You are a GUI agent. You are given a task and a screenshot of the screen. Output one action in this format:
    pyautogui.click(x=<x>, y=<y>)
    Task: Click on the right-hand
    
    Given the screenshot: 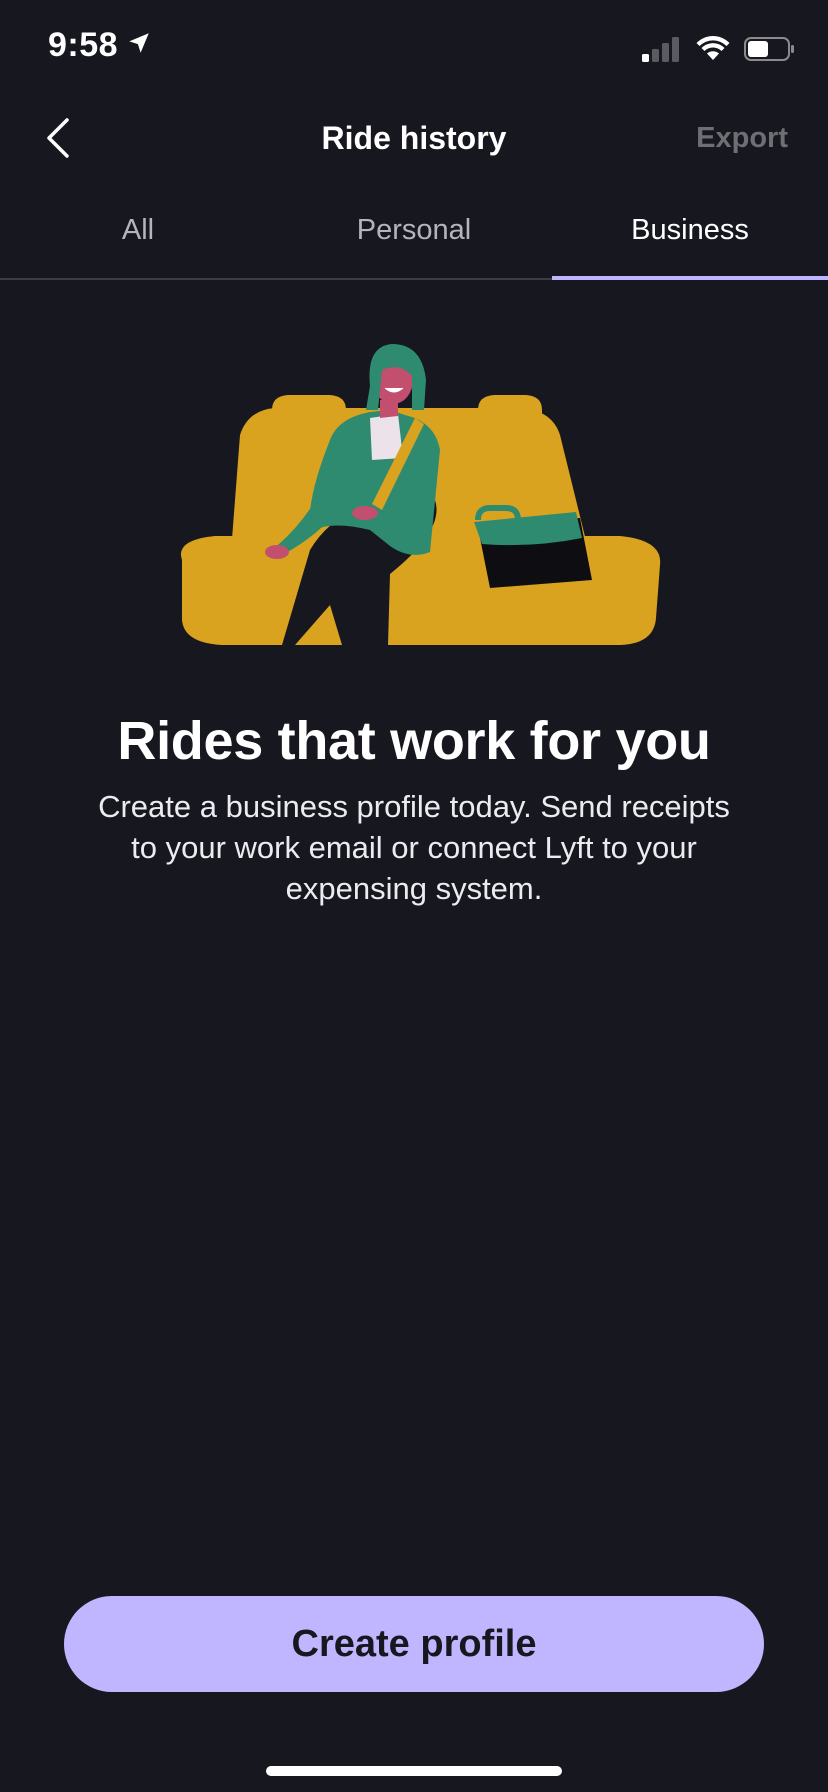 What is the action you would take?
    pyautogui.click(x=365, y=513)
    